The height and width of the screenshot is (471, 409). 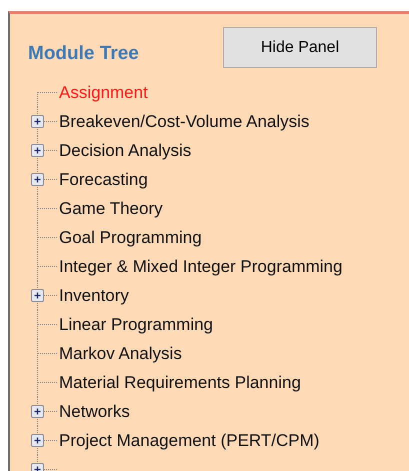 I want to click on tree-item: Integer & Mixed Integer Programming, so click(x=200, y=266).